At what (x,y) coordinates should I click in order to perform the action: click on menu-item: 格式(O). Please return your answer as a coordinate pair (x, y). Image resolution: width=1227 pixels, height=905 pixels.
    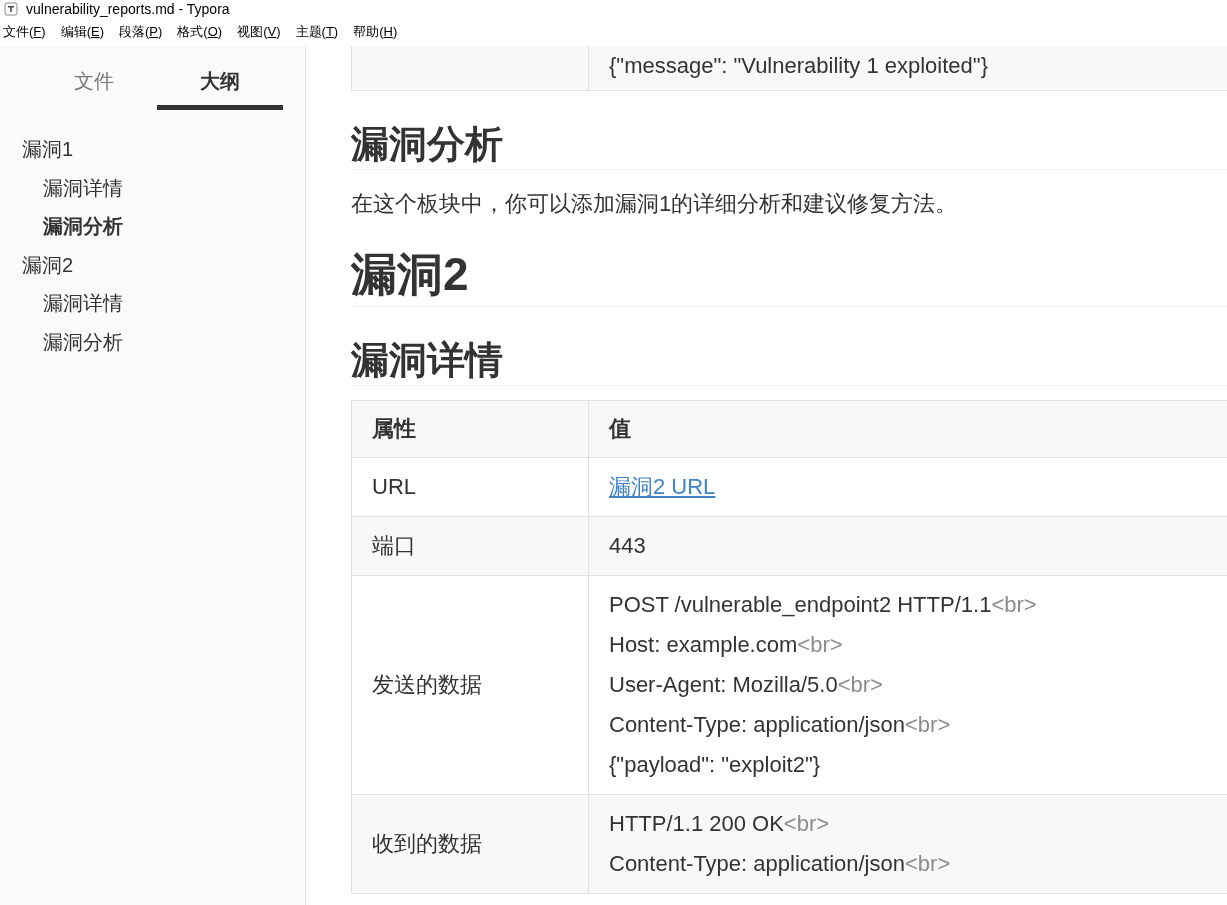
    Looking at the image, I should click on (200, 32).